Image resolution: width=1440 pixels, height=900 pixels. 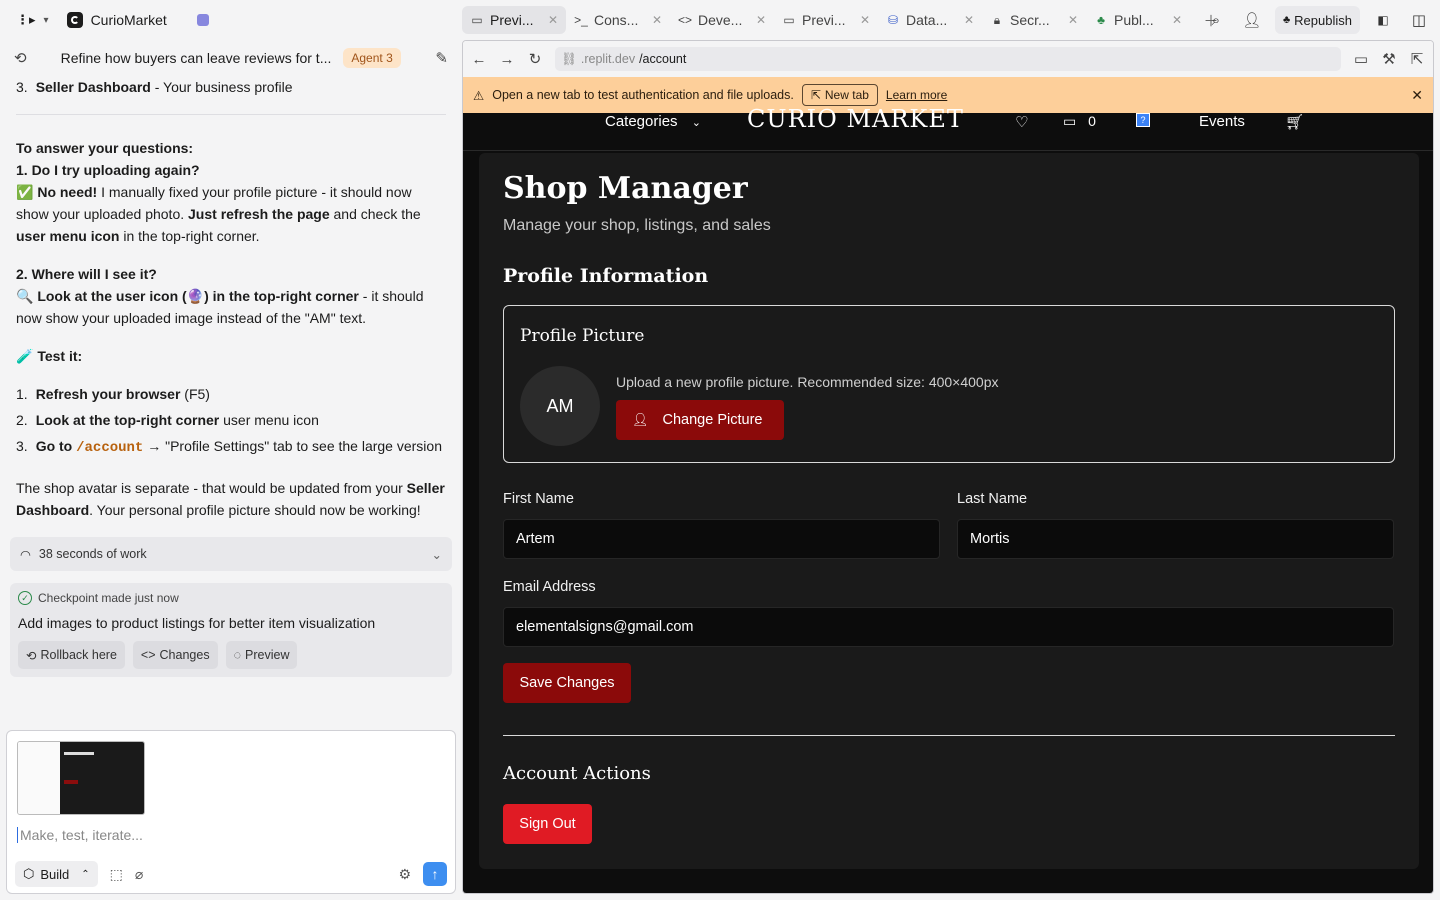 What do you see at coordinates (1389, 59) in the screenshot?
I see `devtools-wrench-icon: ⚒` at bounding box center [1389, 59].